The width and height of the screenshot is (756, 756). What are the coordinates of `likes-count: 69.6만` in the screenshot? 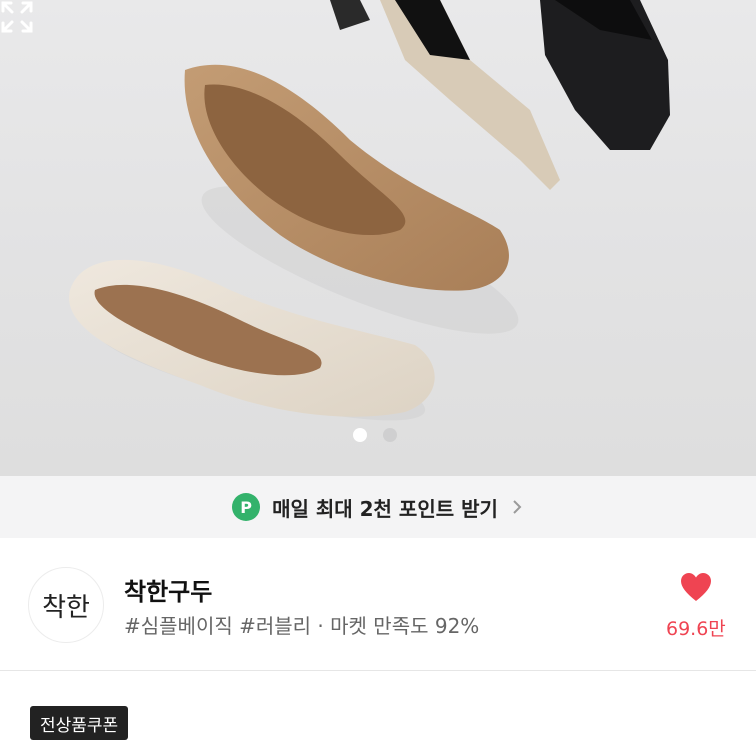 It's located at (696, 629).